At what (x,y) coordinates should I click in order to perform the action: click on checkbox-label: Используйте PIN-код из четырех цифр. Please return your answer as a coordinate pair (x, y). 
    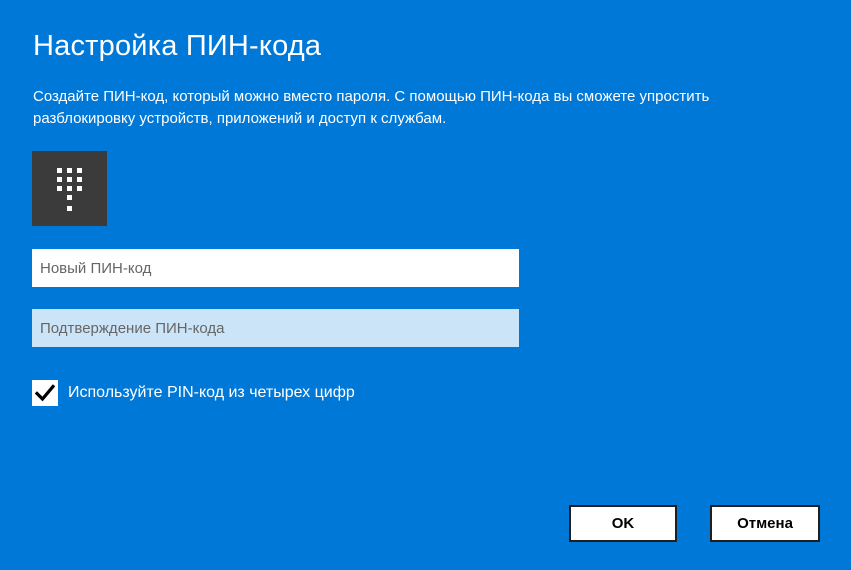
    Looking at the image, I should click on (211, 392).